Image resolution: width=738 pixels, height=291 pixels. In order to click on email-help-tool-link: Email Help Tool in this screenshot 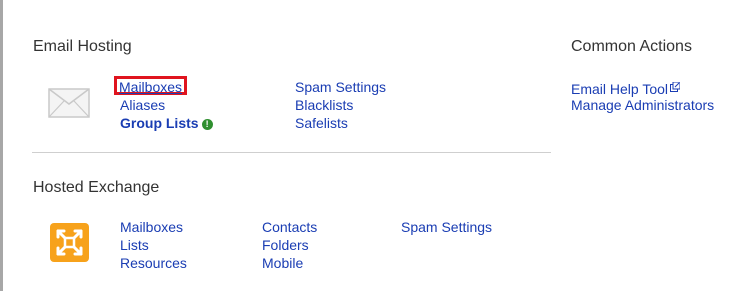, I will do `click(626, 88)`.